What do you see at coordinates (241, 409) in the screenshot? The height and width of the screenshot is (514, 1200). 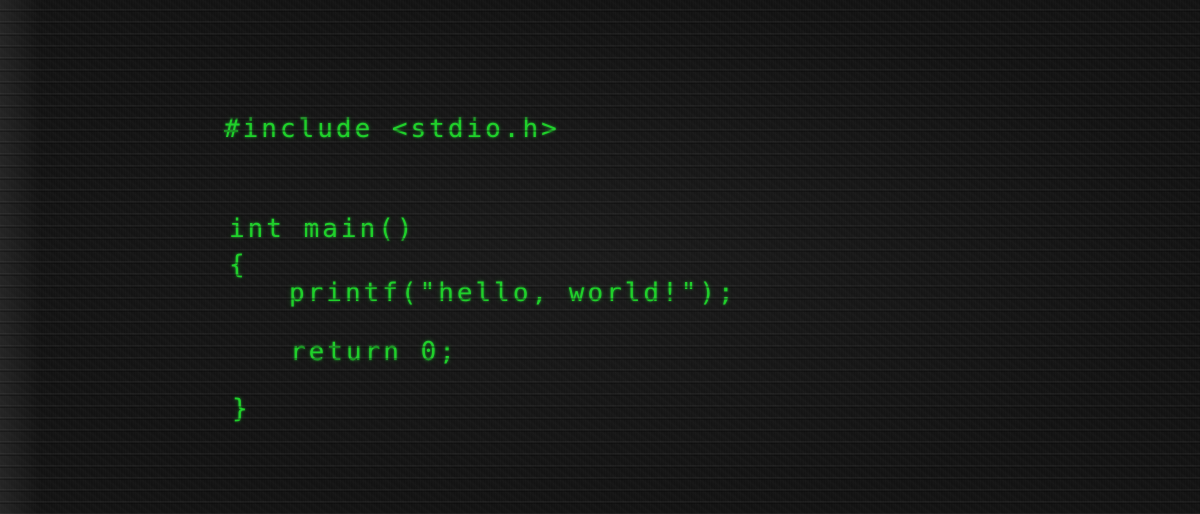 I see `code-line-close-brace: }` at bounding box center [241, 409].